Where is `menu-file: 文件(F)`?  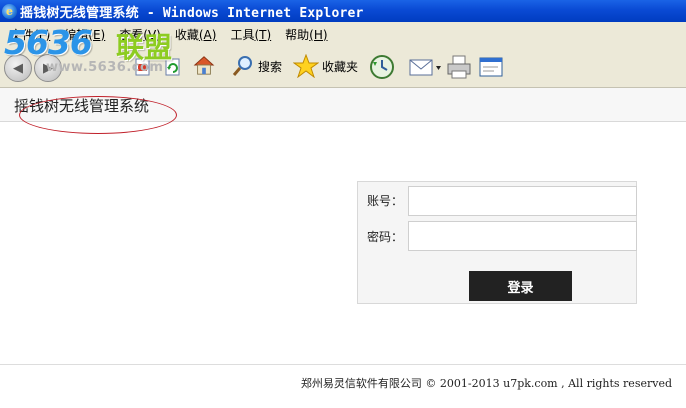
menu-file: 文件(F) is located at coordinates (30, 34).